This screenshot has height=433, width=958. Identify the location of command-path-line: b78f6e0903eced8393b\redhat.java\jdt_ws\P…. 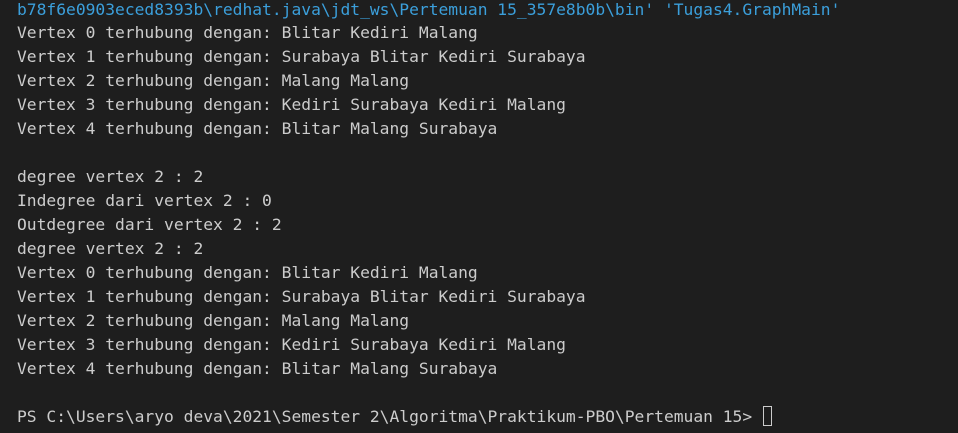
(429, 9).